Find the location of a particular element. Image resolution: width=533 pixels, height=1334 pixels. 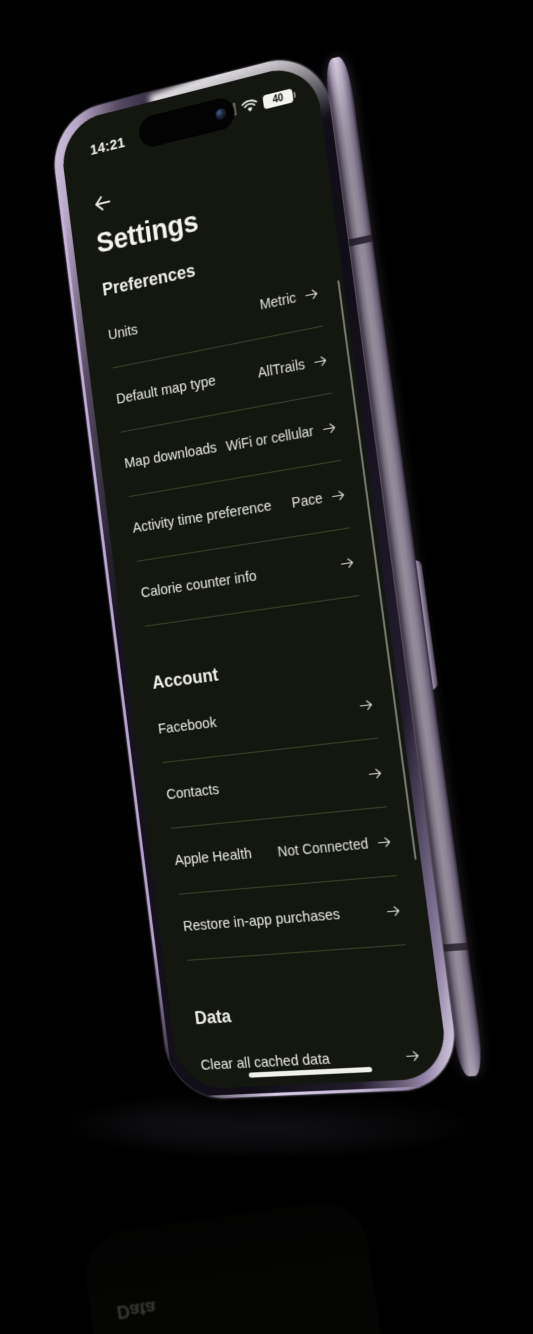

row-label: Default map type is located at coordinates (166, 390).